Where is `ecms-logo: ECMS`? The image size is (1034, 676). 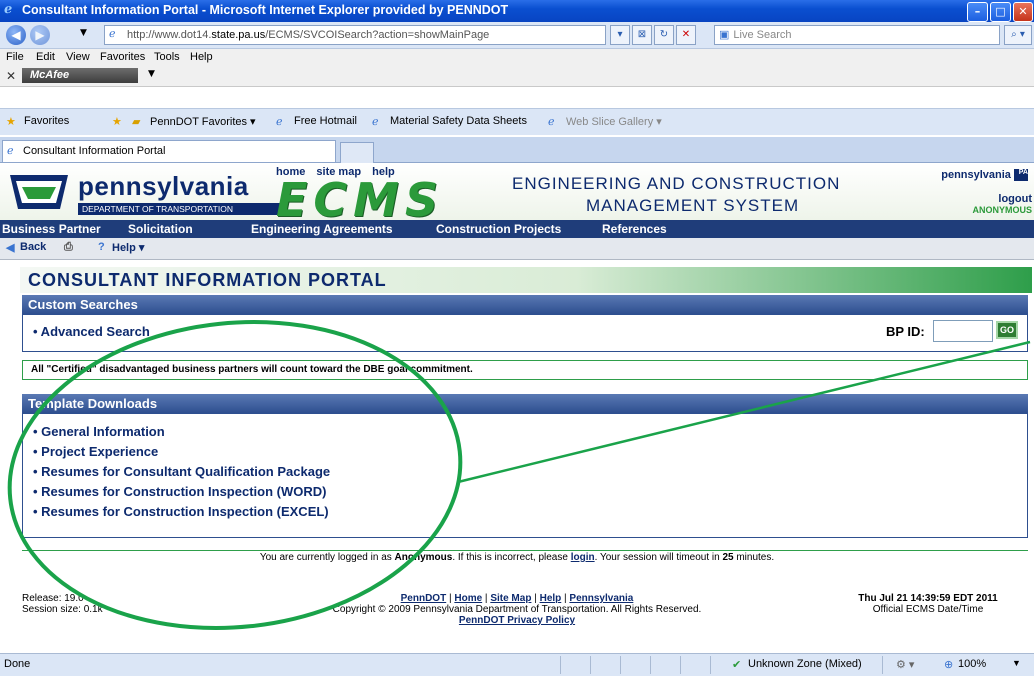
ecms-logo: ECMS is located at coordinates (360, 200).